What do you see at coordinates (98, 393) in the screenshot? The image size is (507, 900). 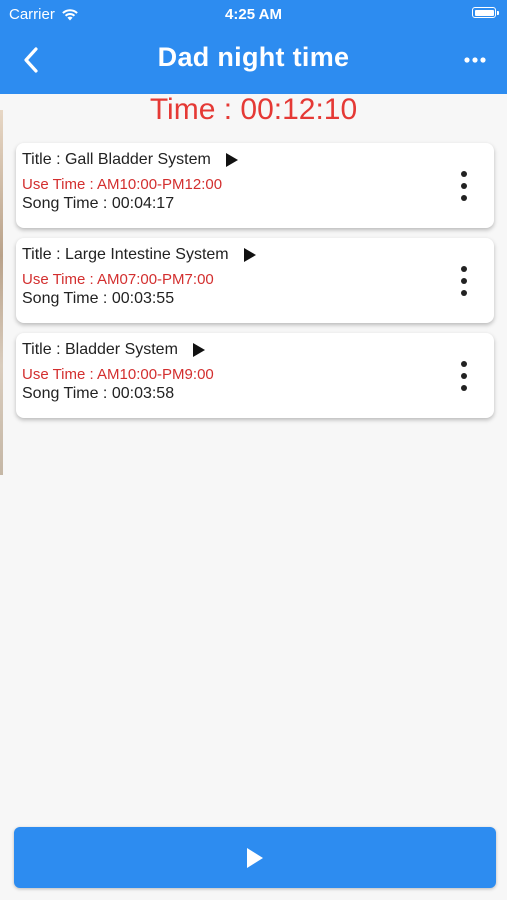 I see `song-time: Song Time : 00:03:58` at bounding box center [98, 393].